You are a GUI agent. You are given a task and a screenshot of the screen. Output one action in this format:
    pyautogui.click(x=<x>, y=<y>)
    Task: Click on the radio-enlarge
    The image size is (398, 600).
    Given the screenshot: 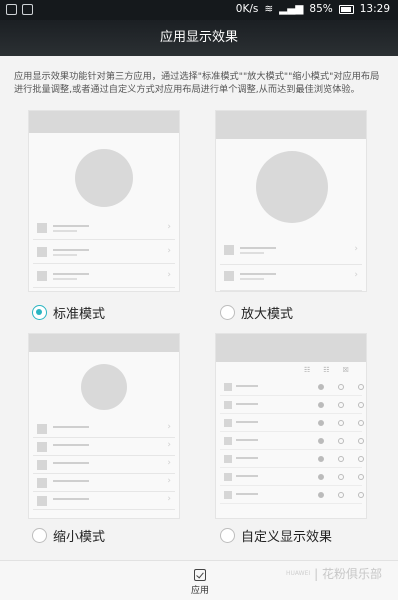 What is the action you would take?
    pyautogui.click(x=227, y=312)
    